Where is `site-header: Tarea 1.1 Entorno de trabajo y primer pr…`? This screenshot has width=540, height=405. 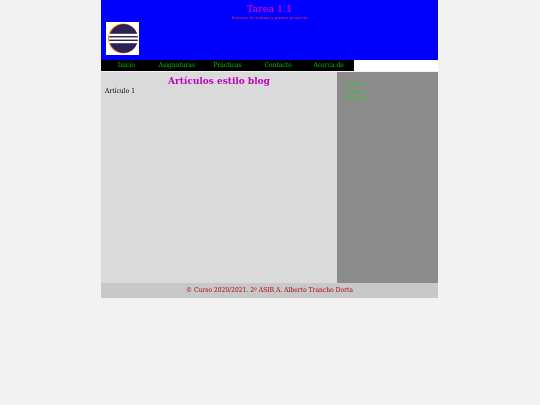
site-header: Tarea 1.1 Entorno de trabajo y primer pr… is located at coordinates (269, 30).